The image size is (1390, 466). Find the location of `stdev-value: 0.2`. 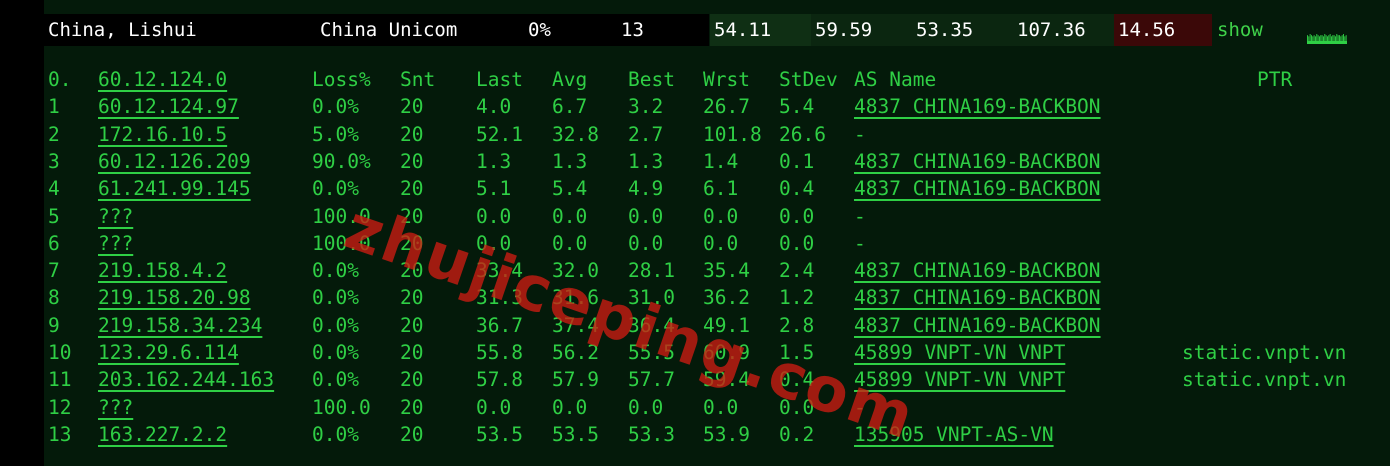

stdev-value: 0.2 is located at coordinates (797, 434).